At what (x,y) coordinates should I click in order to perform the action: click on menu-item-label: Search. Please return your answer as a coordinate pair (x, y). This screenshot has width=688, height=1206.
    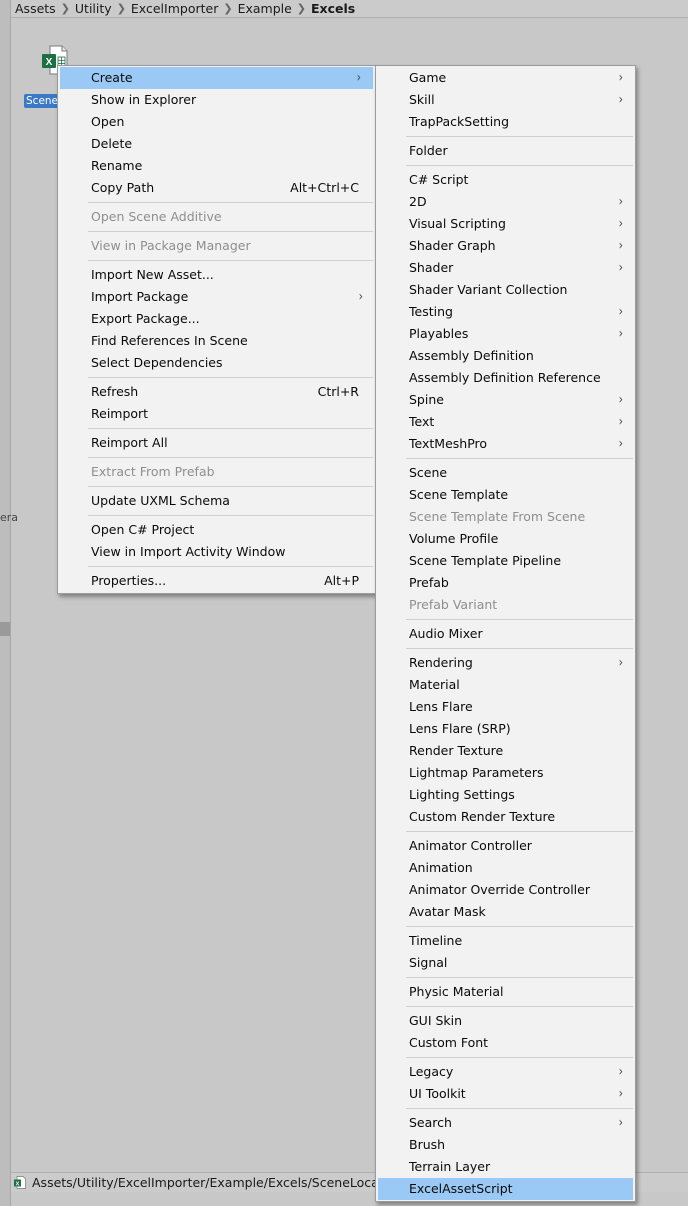
    Looking at the image, I should click on (430, 1122).